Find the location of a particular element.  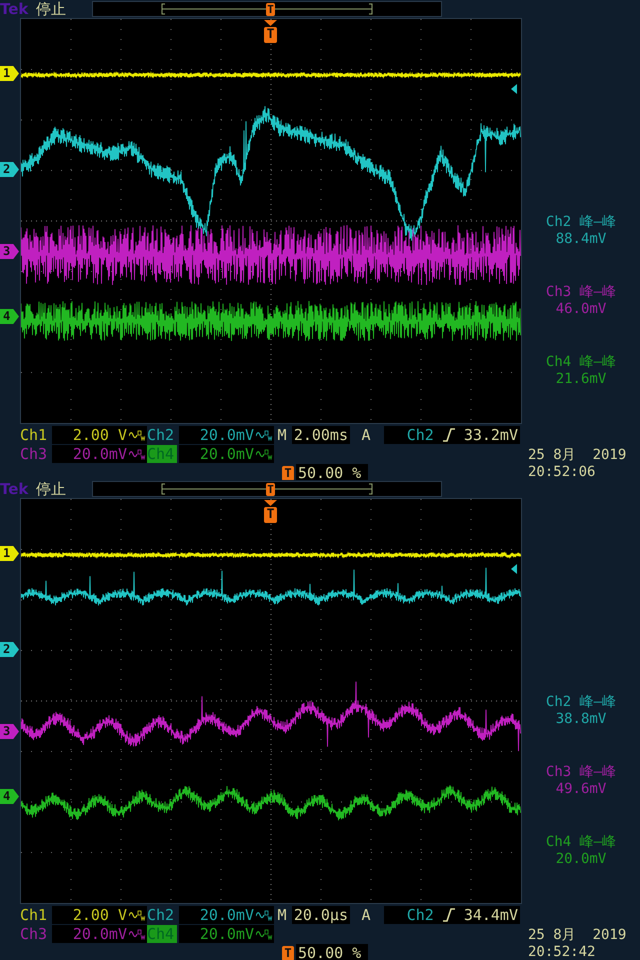

timebase-value: 2.00ms is located at coordinates (321, 435).